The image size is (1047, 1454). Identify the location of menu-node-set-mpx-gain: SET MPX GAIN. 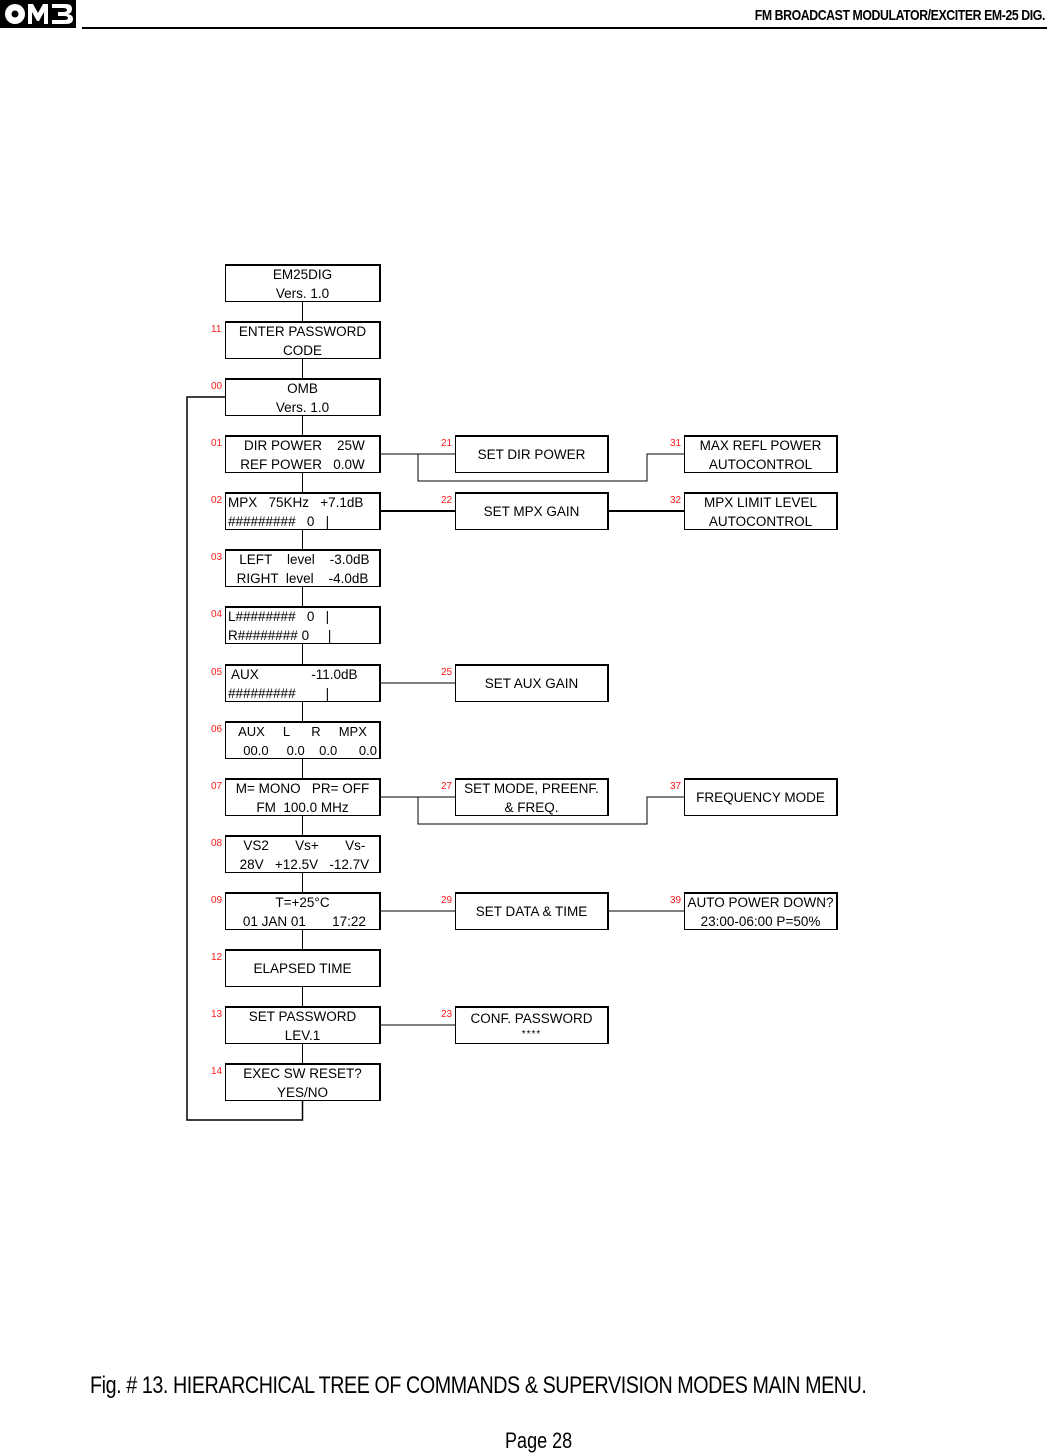
(532, 511).